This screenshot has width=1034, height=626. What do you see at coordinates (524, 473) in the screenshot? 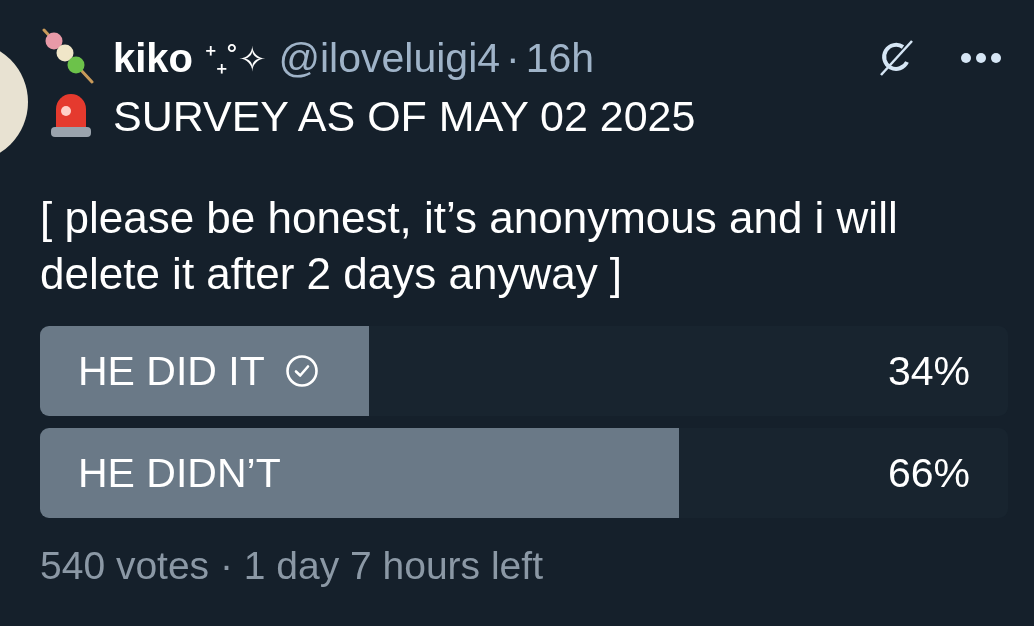
I see `poll-track: HE DIDN’T 66%` at bounding box center [524, 473].